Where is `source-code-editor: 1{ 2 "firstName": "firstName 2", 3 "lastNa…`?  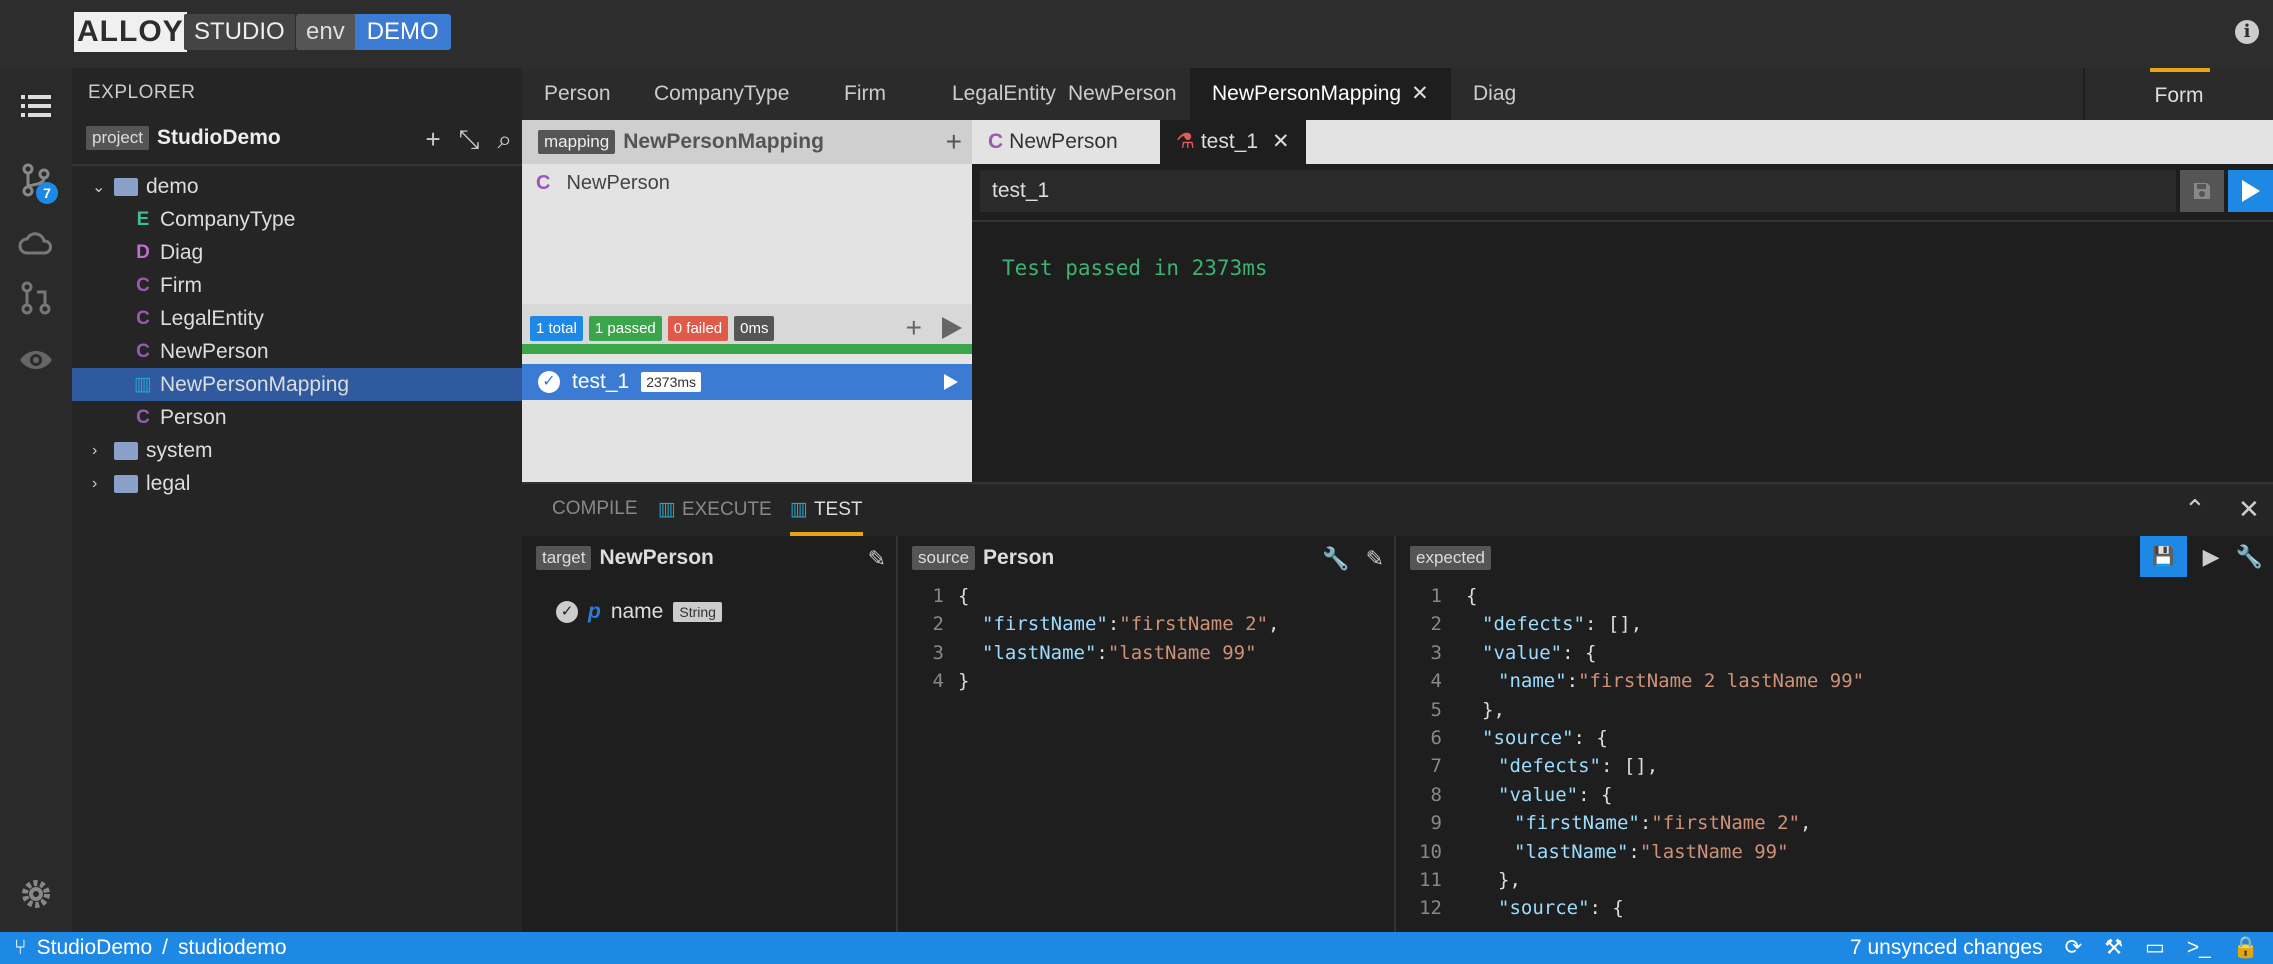 source-code-editor: 1{ 2 "firstName": "firstName 2", 3 "lastNa… is located at coordinates (1146, 639).